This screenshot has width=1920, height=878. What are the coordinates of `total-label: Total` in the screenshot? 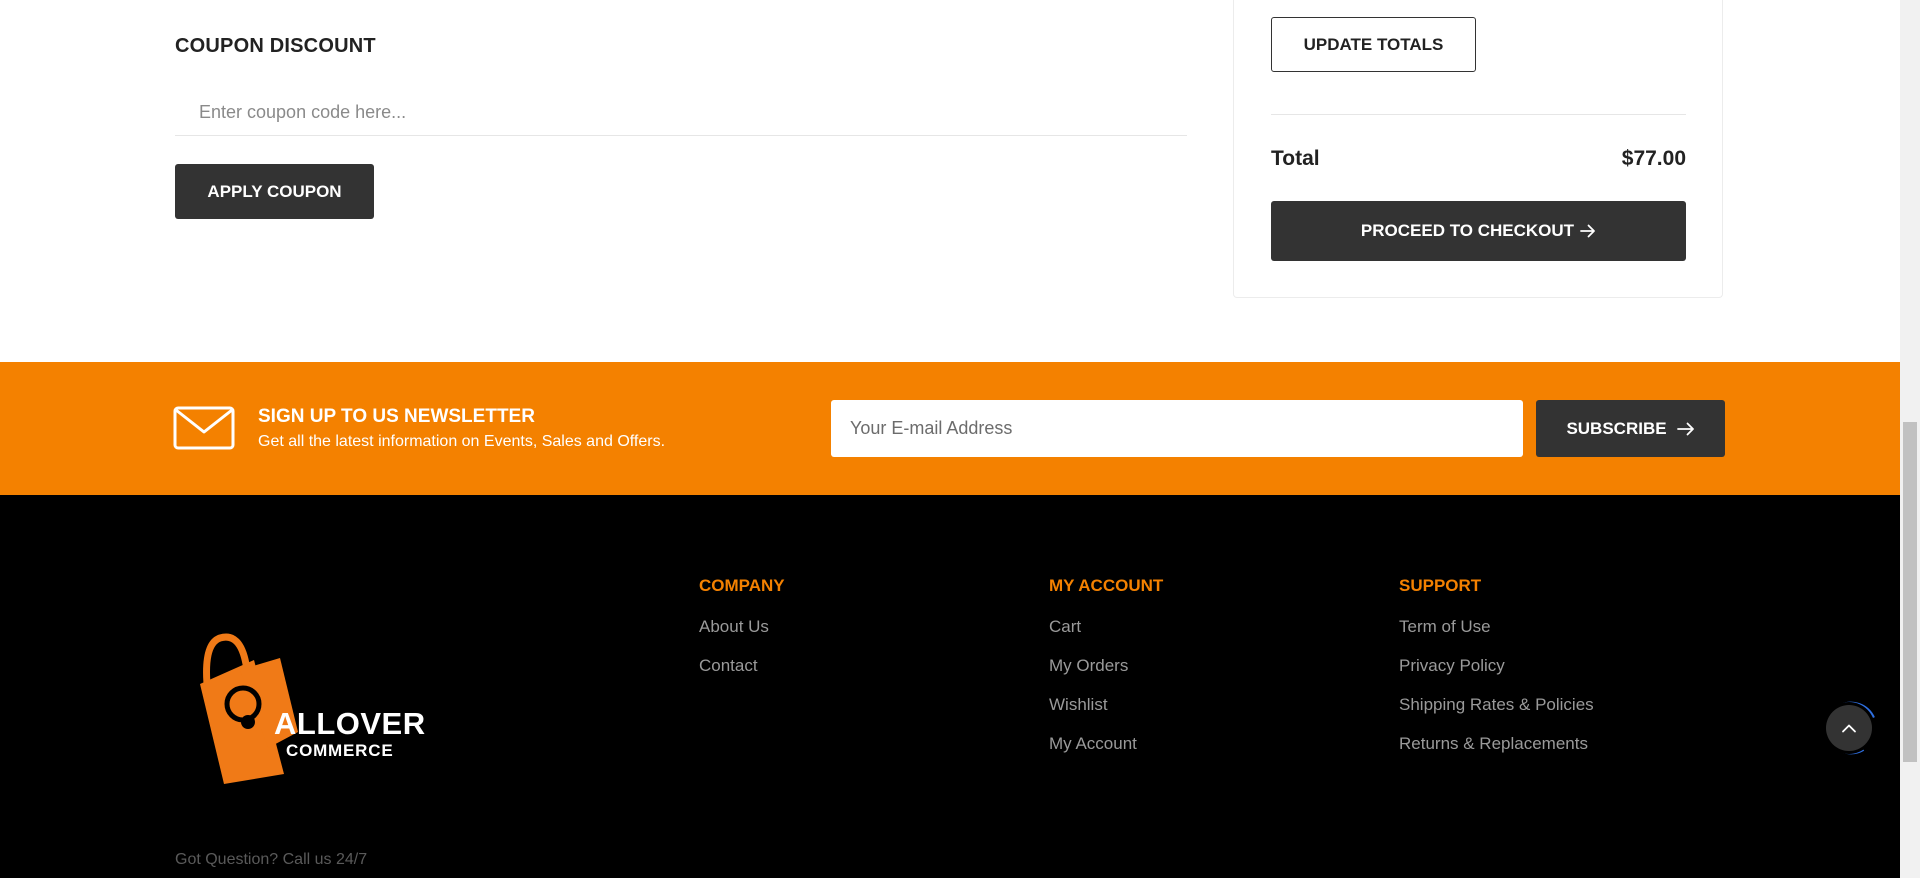 It's located at (1295, 158).